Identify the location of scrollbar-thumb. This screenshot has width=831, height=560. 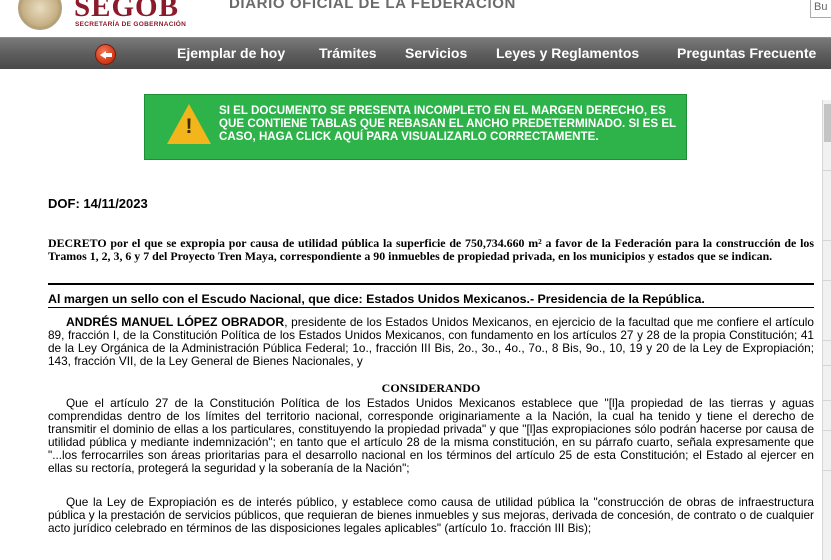
(827, 123).